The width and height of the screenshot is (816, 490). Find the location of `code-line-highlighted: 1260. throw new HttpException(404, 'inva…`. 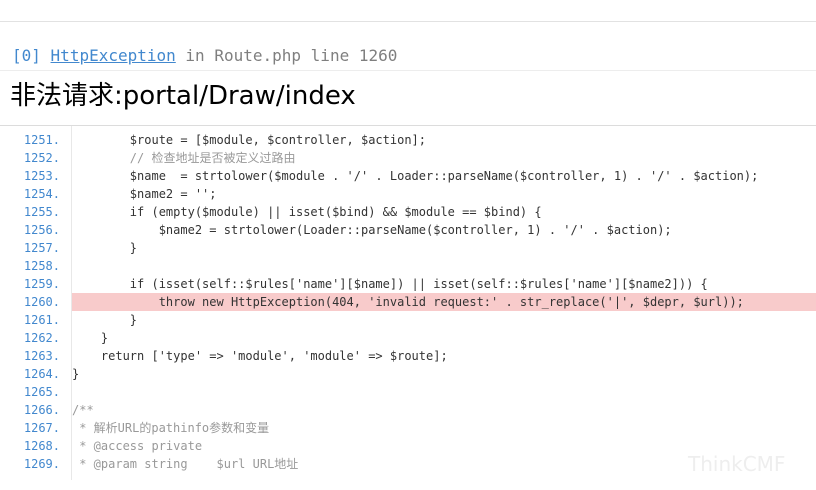

code-line-highlighted: 1260. throw new HttpException(404, 'inva… is located at coordinates (408, 302).